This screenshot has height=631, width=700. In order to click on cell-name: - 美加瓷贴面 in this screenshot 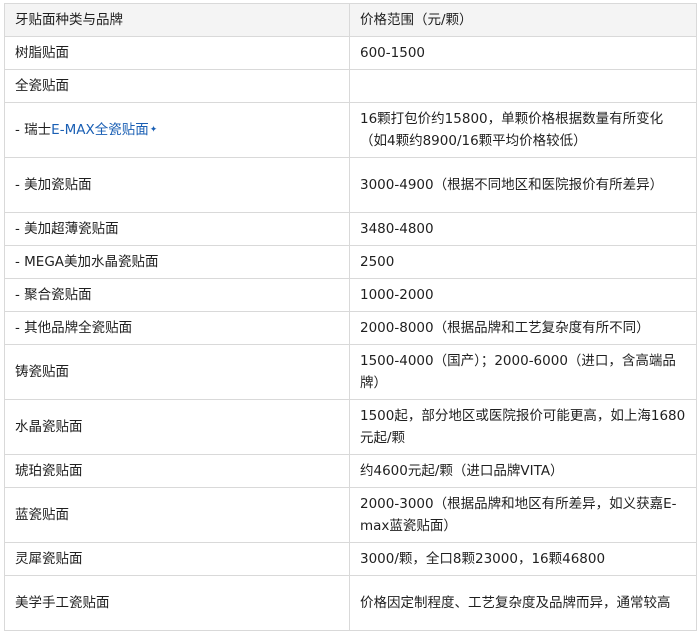, I will do `click(177, 185)`.